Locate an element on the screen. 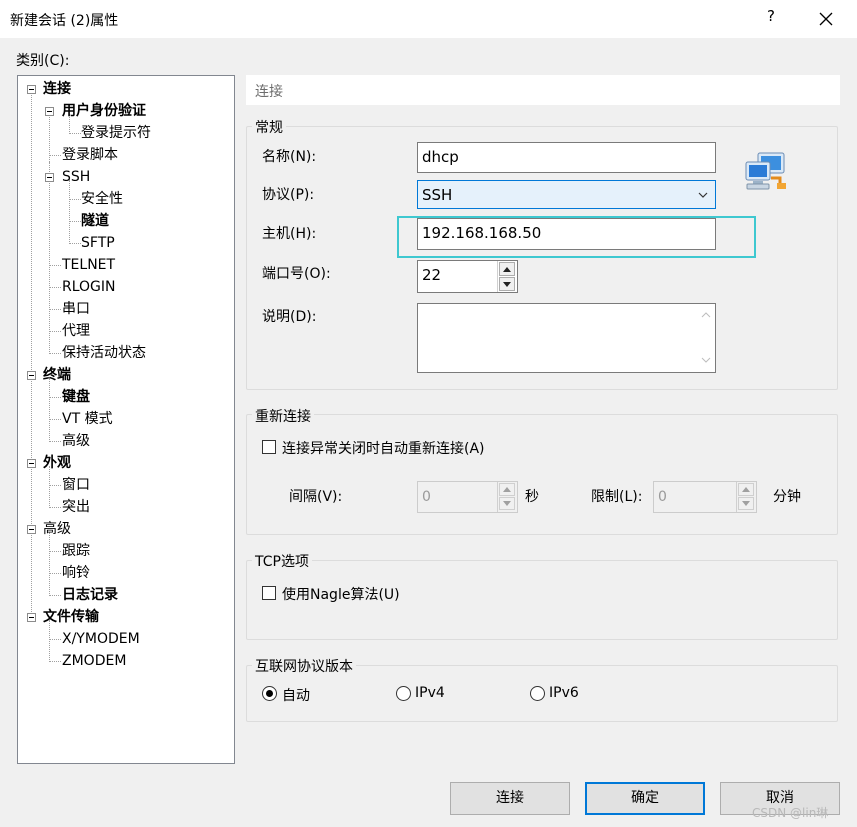 Image resolution: width=857 pixels, height=827 pixels. tree-item-security: 安全性 is located at coordinates (102, 199).